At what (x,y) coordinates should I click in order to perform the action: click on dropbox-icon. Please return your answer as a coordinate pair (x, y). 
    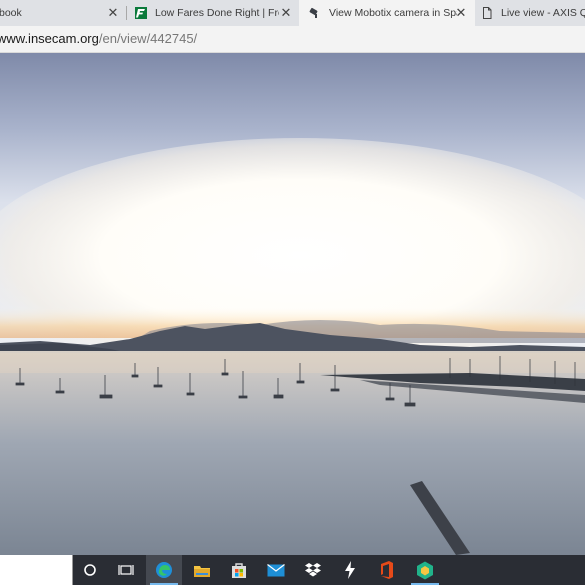
    Looking at the image, I should click on (313, 570).